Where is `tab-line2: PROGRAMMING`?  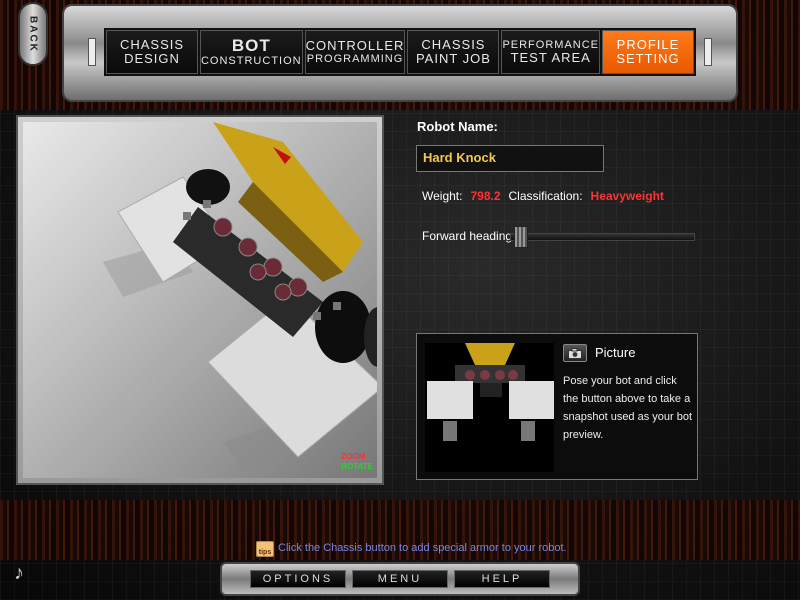
tab-line2: PROGRAMMING is located at coordinates (355, 59).